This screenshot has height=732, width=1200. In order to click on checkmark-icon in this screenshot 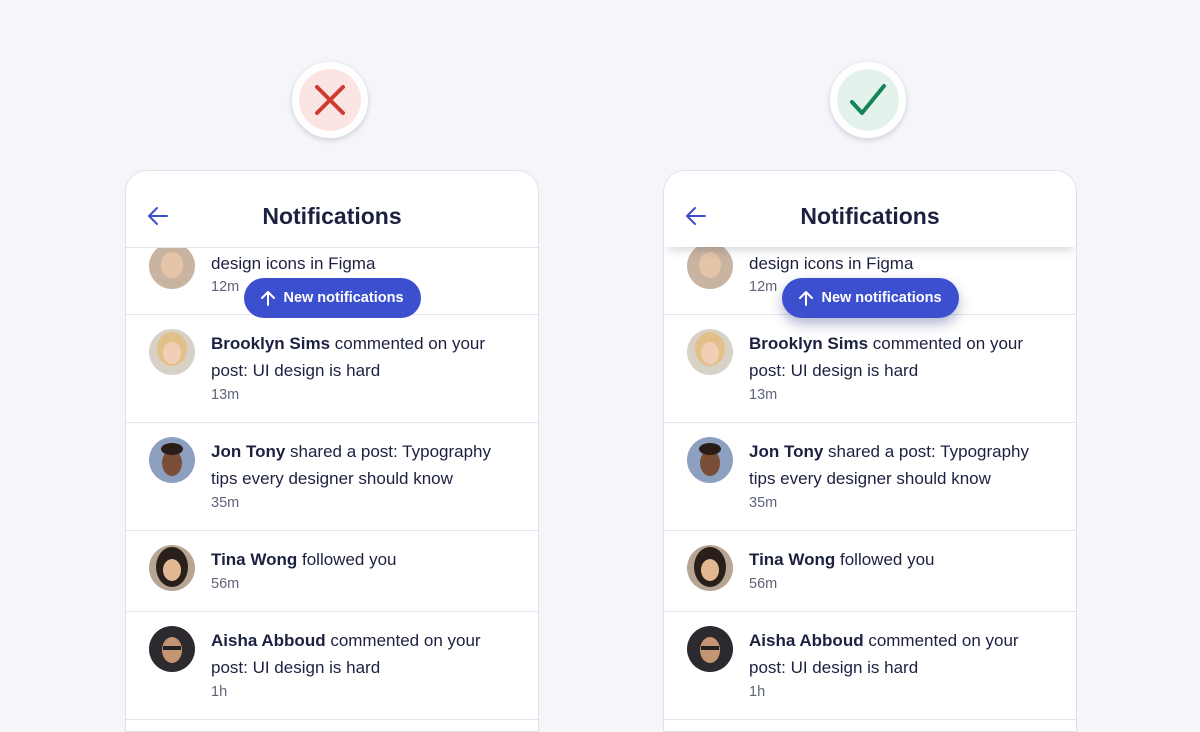, I will do `click(868, 99)`.